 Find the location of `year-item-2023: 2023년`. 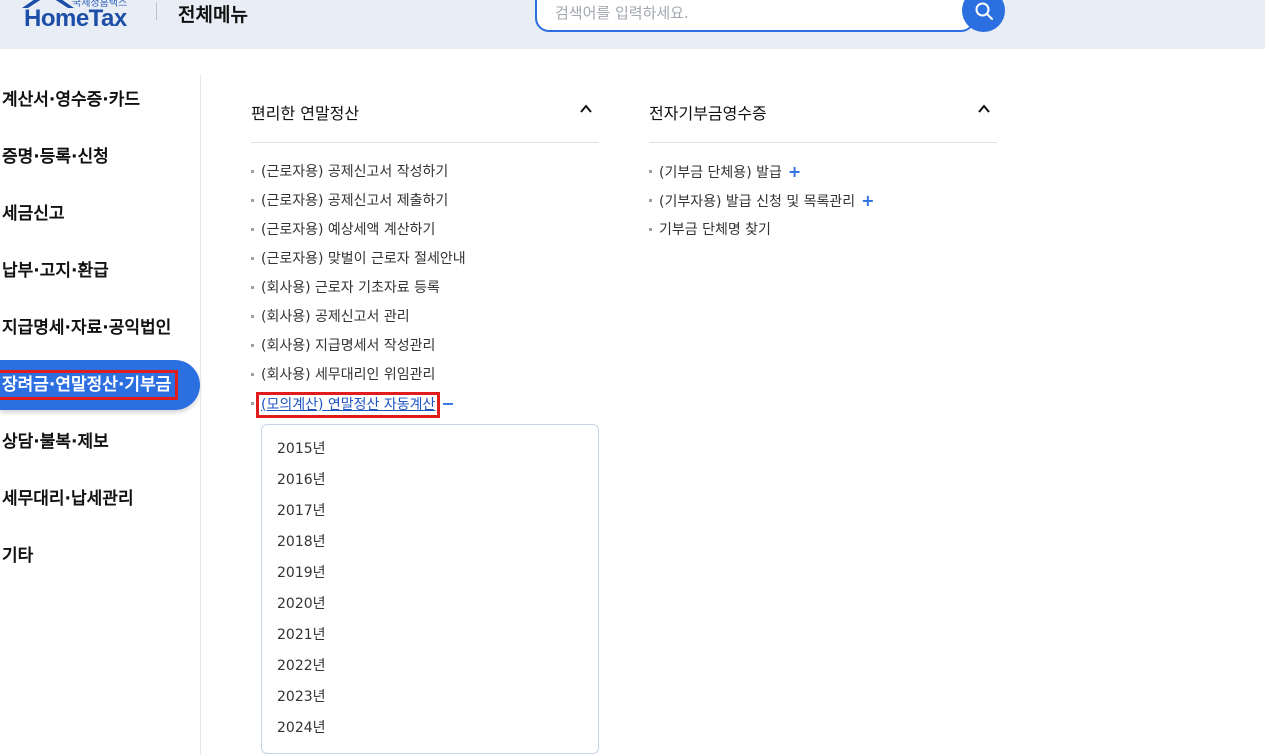

year-item-2023: 2023년 is located at coordinates (430, 700).